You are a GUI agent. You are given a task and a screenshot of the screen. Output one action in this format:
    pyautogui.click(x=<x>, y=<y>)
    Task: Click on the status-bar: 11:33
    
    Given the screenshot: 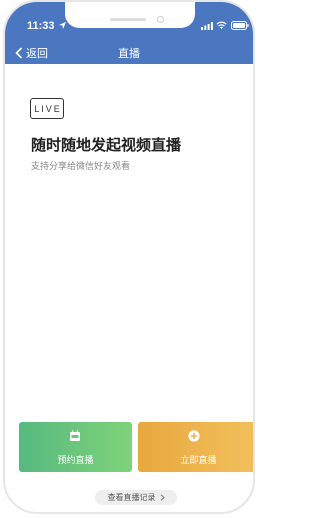 What is the action you would take?
    pyautogui.click(x=129, y=22)
    